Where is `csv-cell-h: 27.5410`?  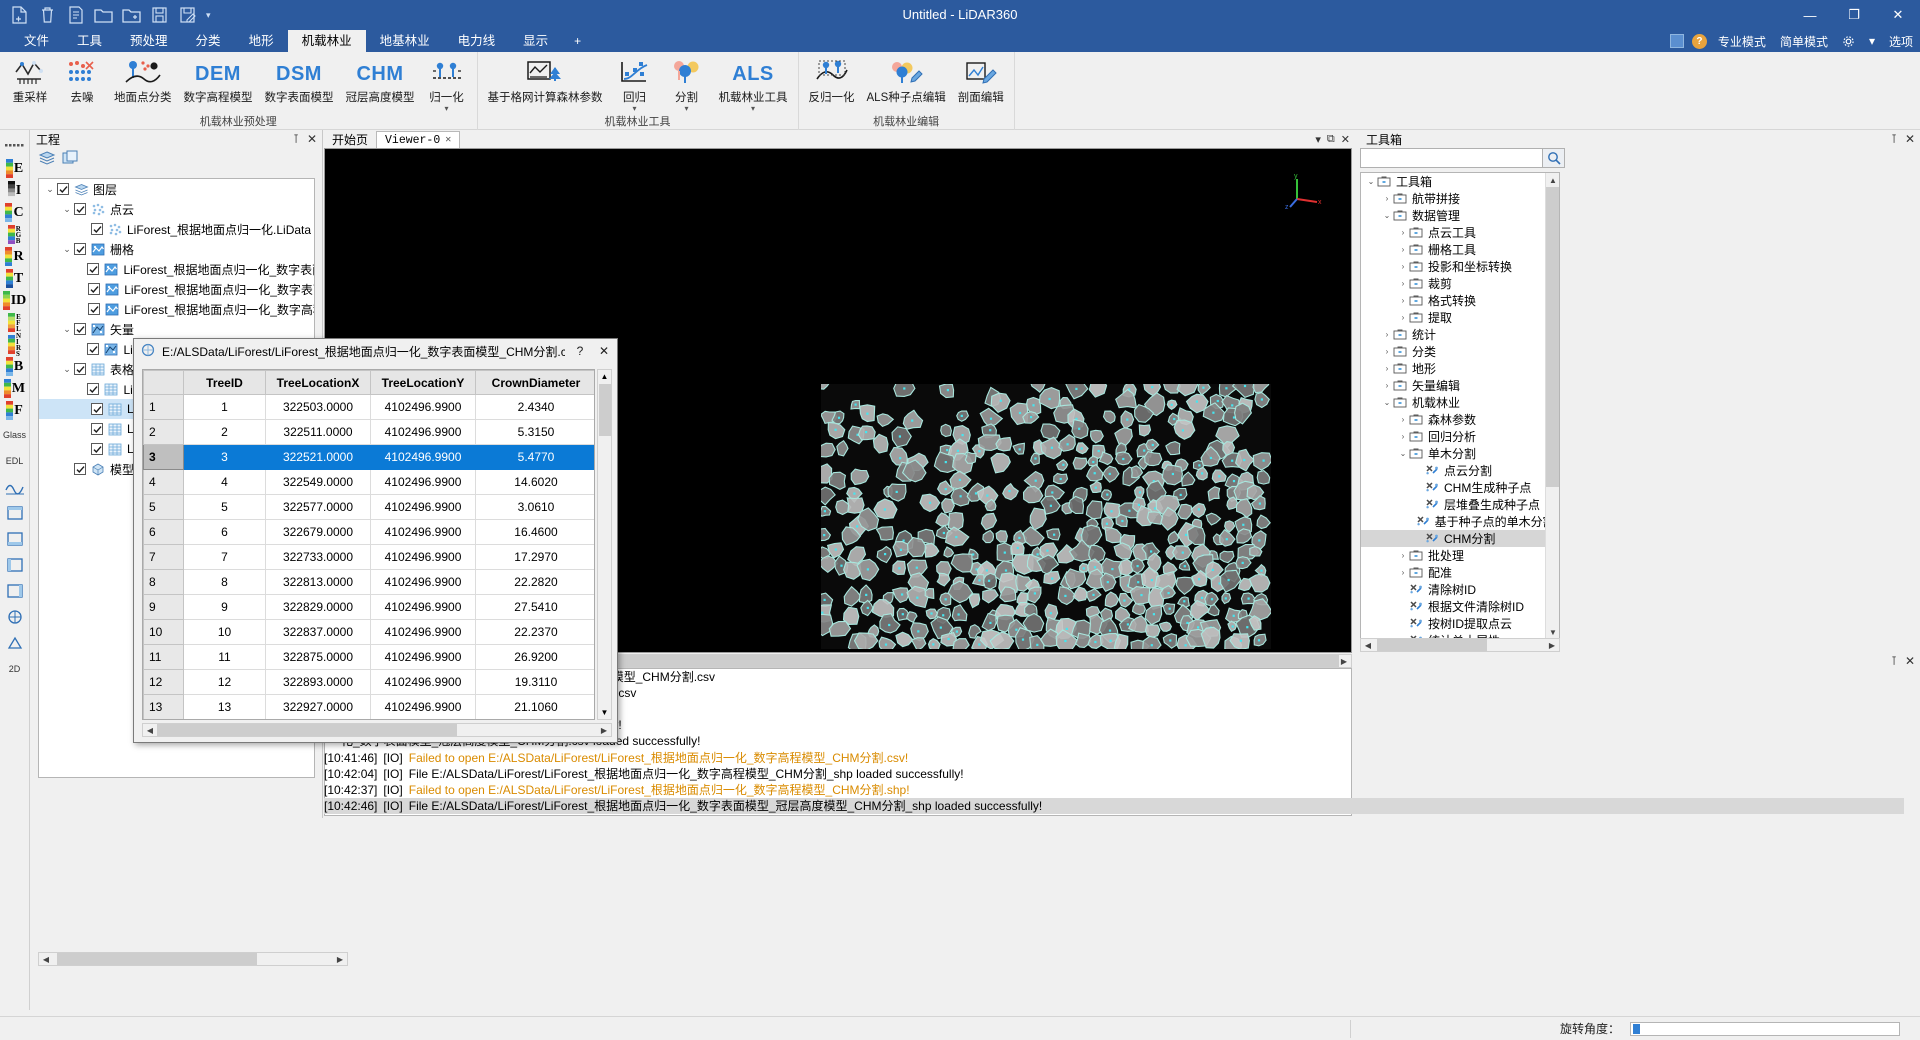 csv-cell-h: 27.5410 is located at coordinates (534, 607).